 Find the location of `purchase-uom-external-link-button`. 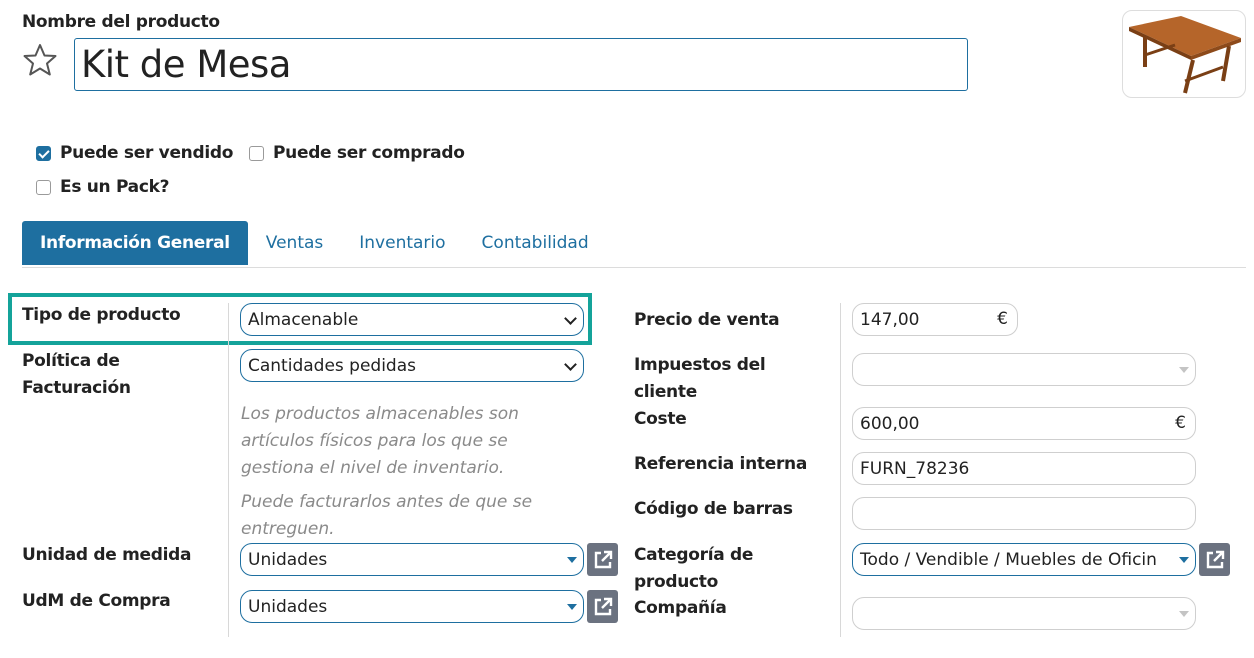

purchase-uom-external-link-button is located at coordinates (602, 606).